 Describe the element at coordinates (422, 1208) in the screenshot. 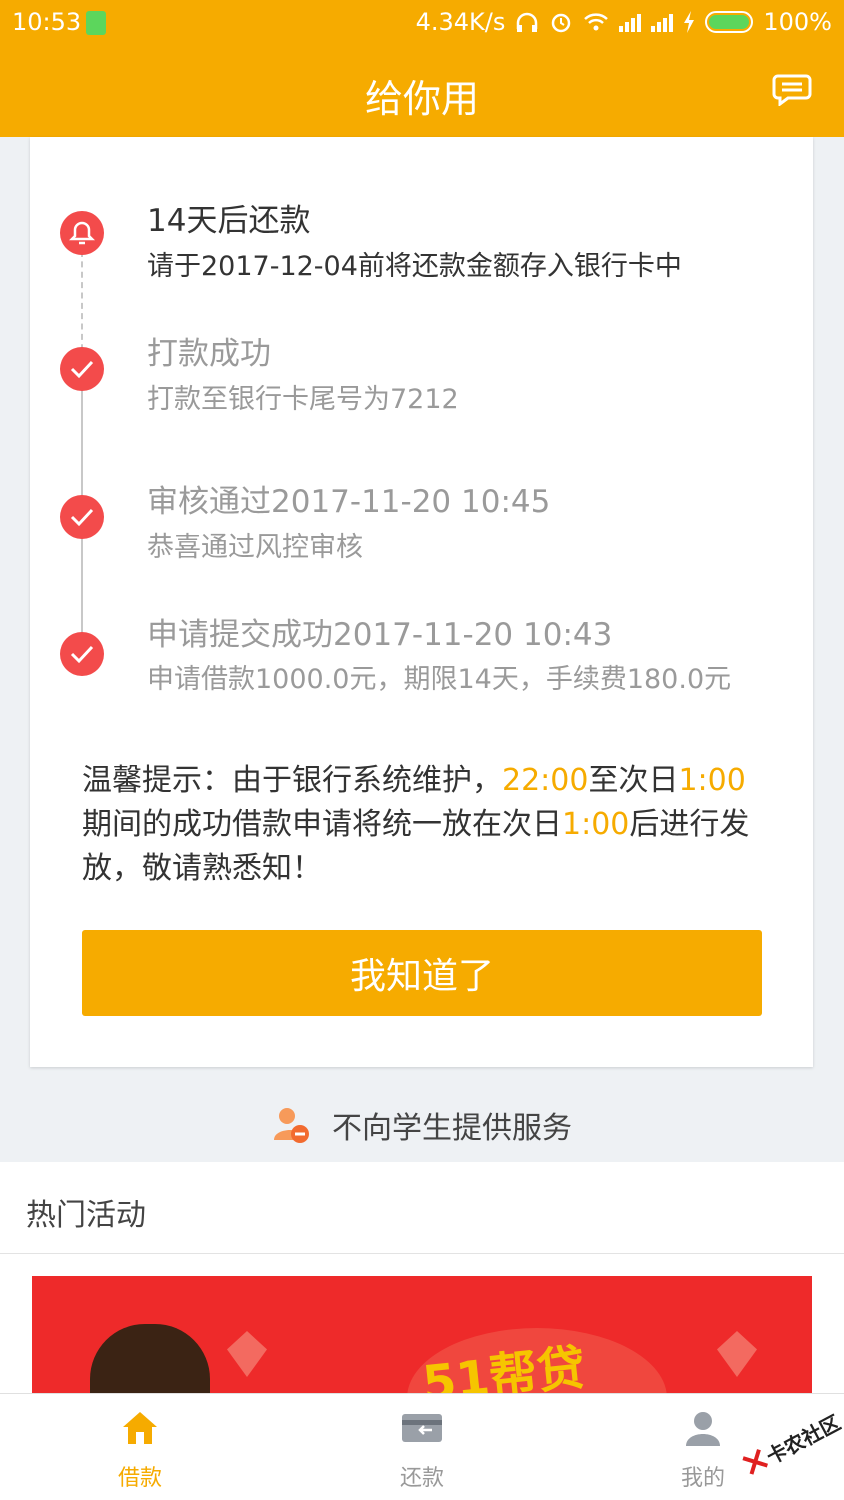

I see `hot-activities-header: 热门活动` at that location.